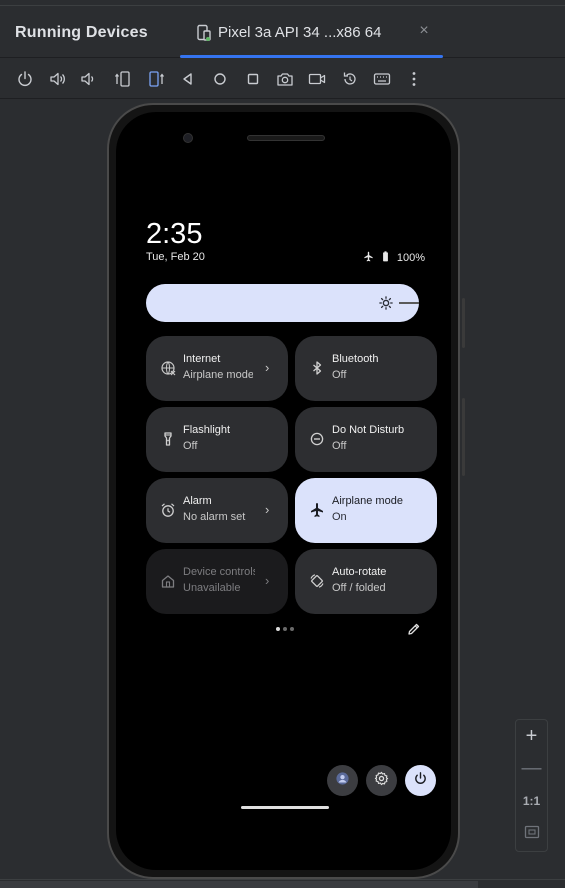 The image size is (565, 888). I want to click on tile-title: Flashlight, so click(207, 430).